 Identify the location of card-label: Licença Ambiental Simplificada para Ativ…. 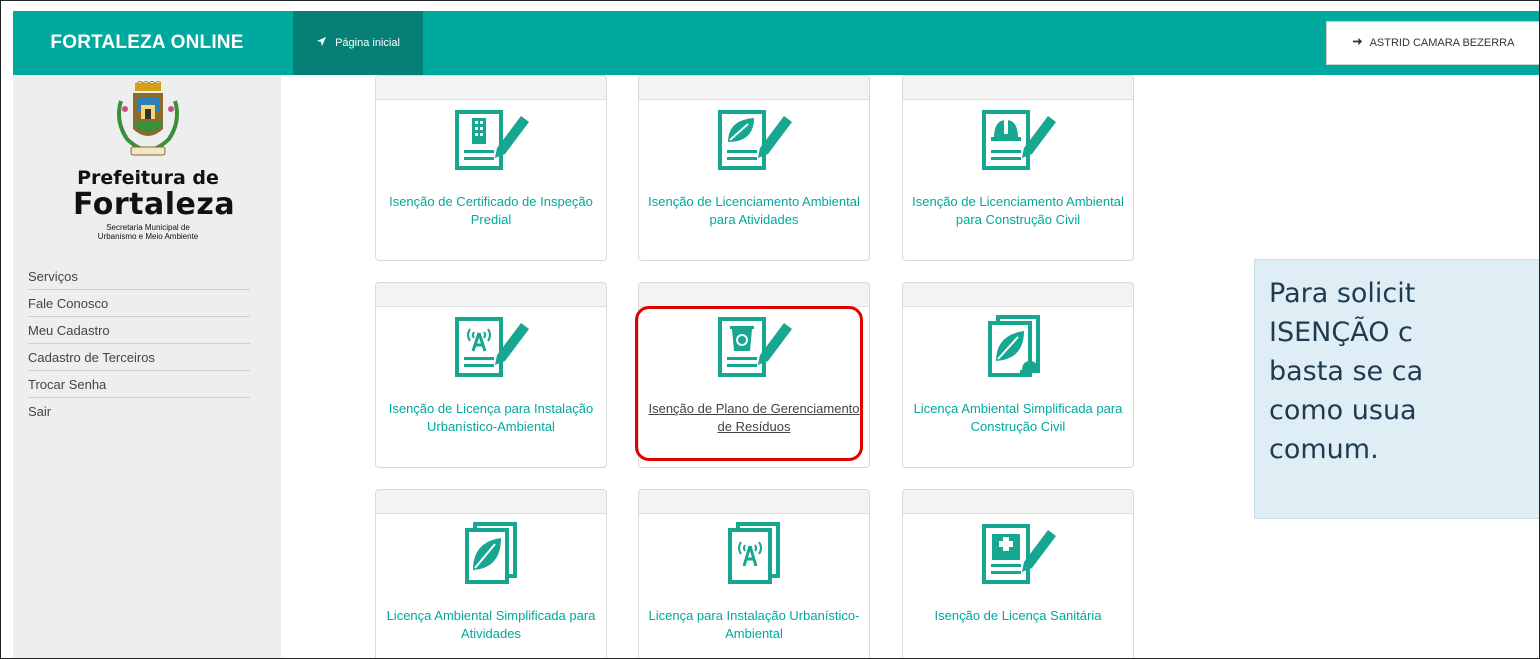
(491, 624).